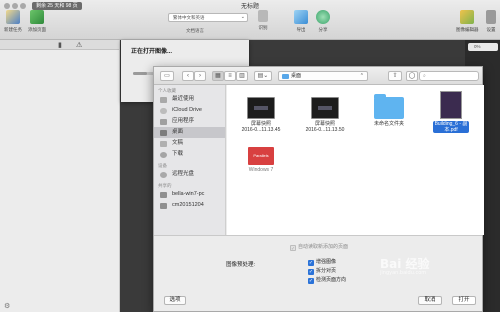 The width and height of the screenshot is (500, 312). What do you see at coordinates (491, 21) in the screenshot?
I see `settings-button: 设置` at bounding box center [491, 21].